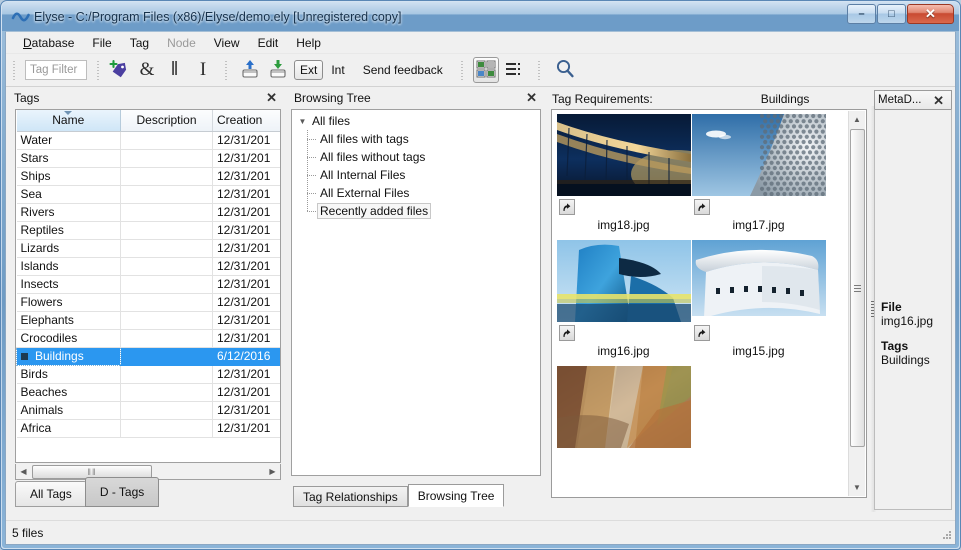 This screenshot has height=550, width=961. What do you see at coordinates (148, 158) in the screenshot?
I see `table-row: Stars 12/31/201` at bounding box center [148, 158].